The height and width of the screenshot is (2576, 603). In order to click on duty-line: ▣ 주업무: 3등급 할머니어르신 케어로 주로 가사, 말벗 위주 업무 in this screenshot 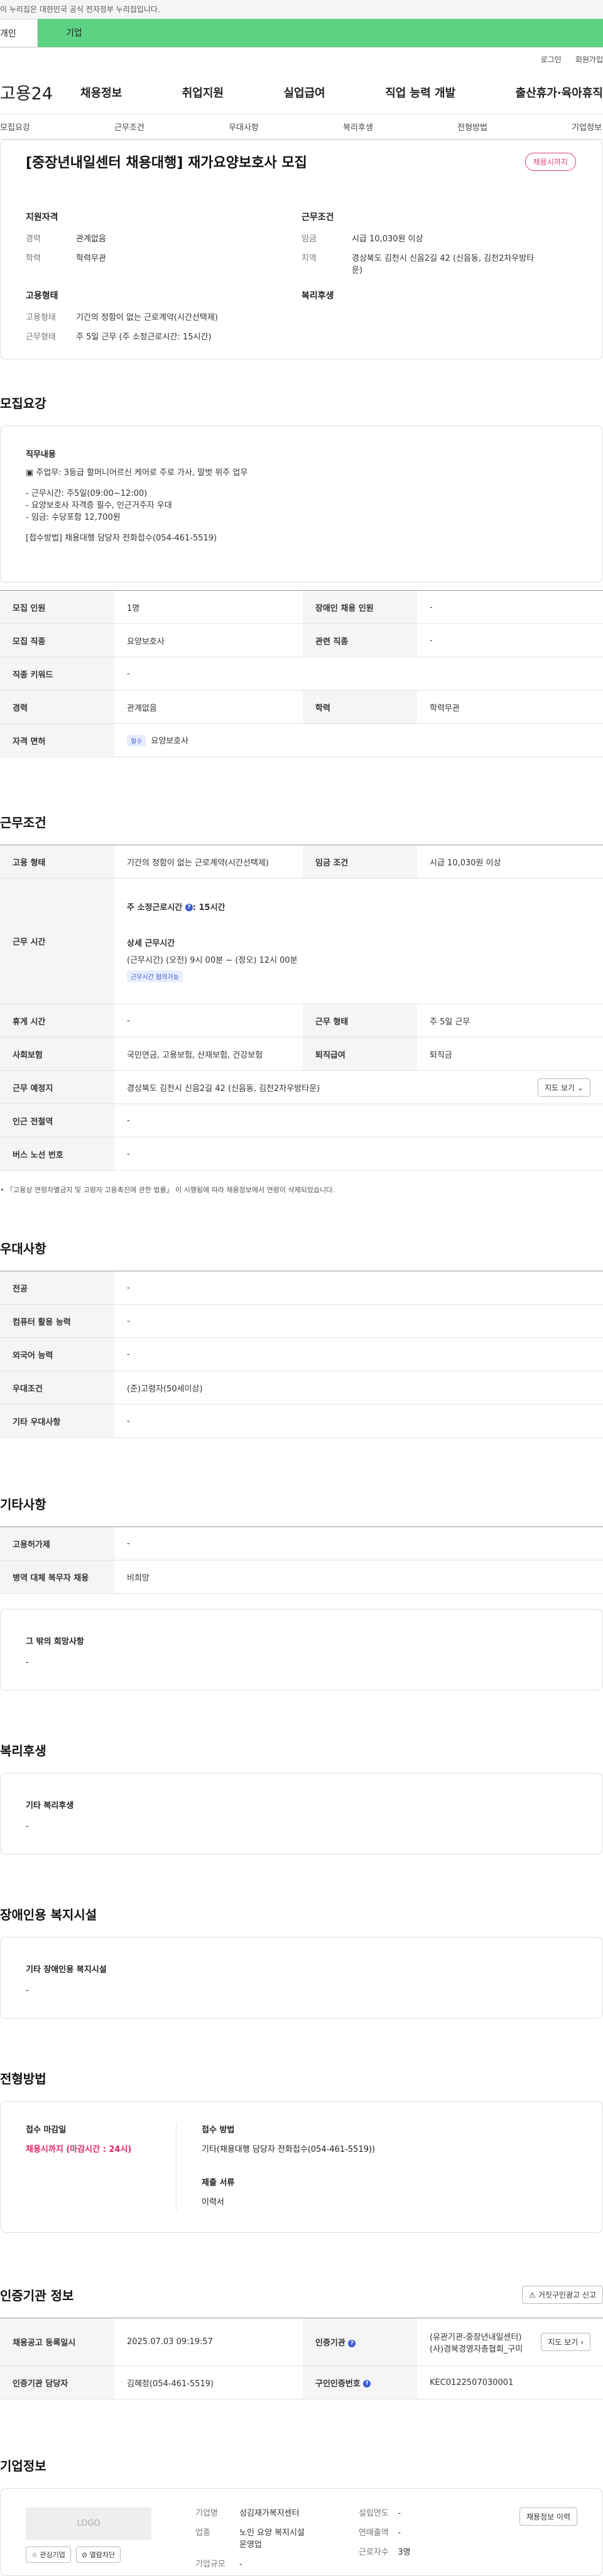, I will do `click(137, 473)`.